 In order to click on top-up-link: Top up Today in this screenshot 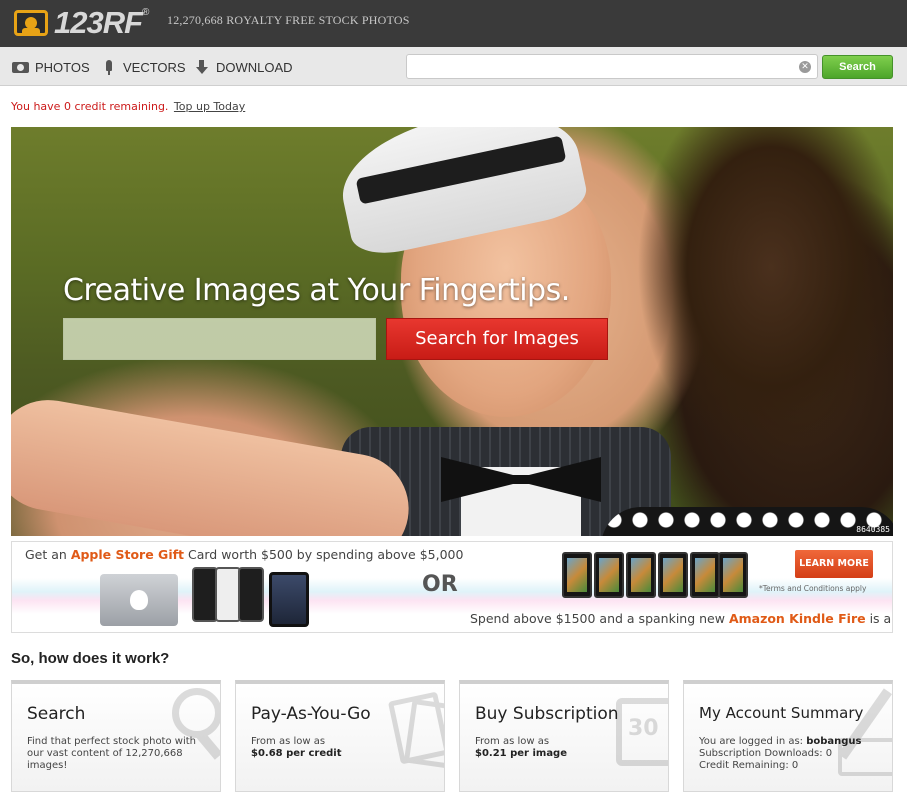, I will do `click(209, 106)`.